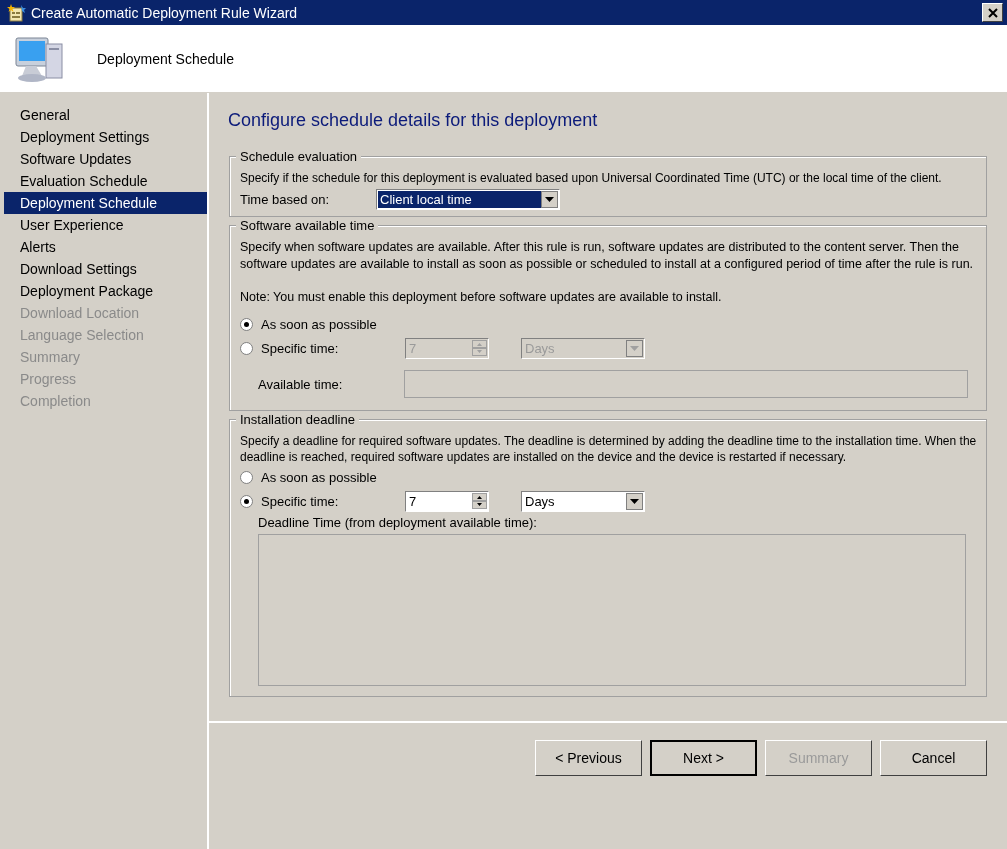  Describe the element at coordinates (105, 181) in the screenshot. I see `nav-item: Evaluation Schedule` at that location.